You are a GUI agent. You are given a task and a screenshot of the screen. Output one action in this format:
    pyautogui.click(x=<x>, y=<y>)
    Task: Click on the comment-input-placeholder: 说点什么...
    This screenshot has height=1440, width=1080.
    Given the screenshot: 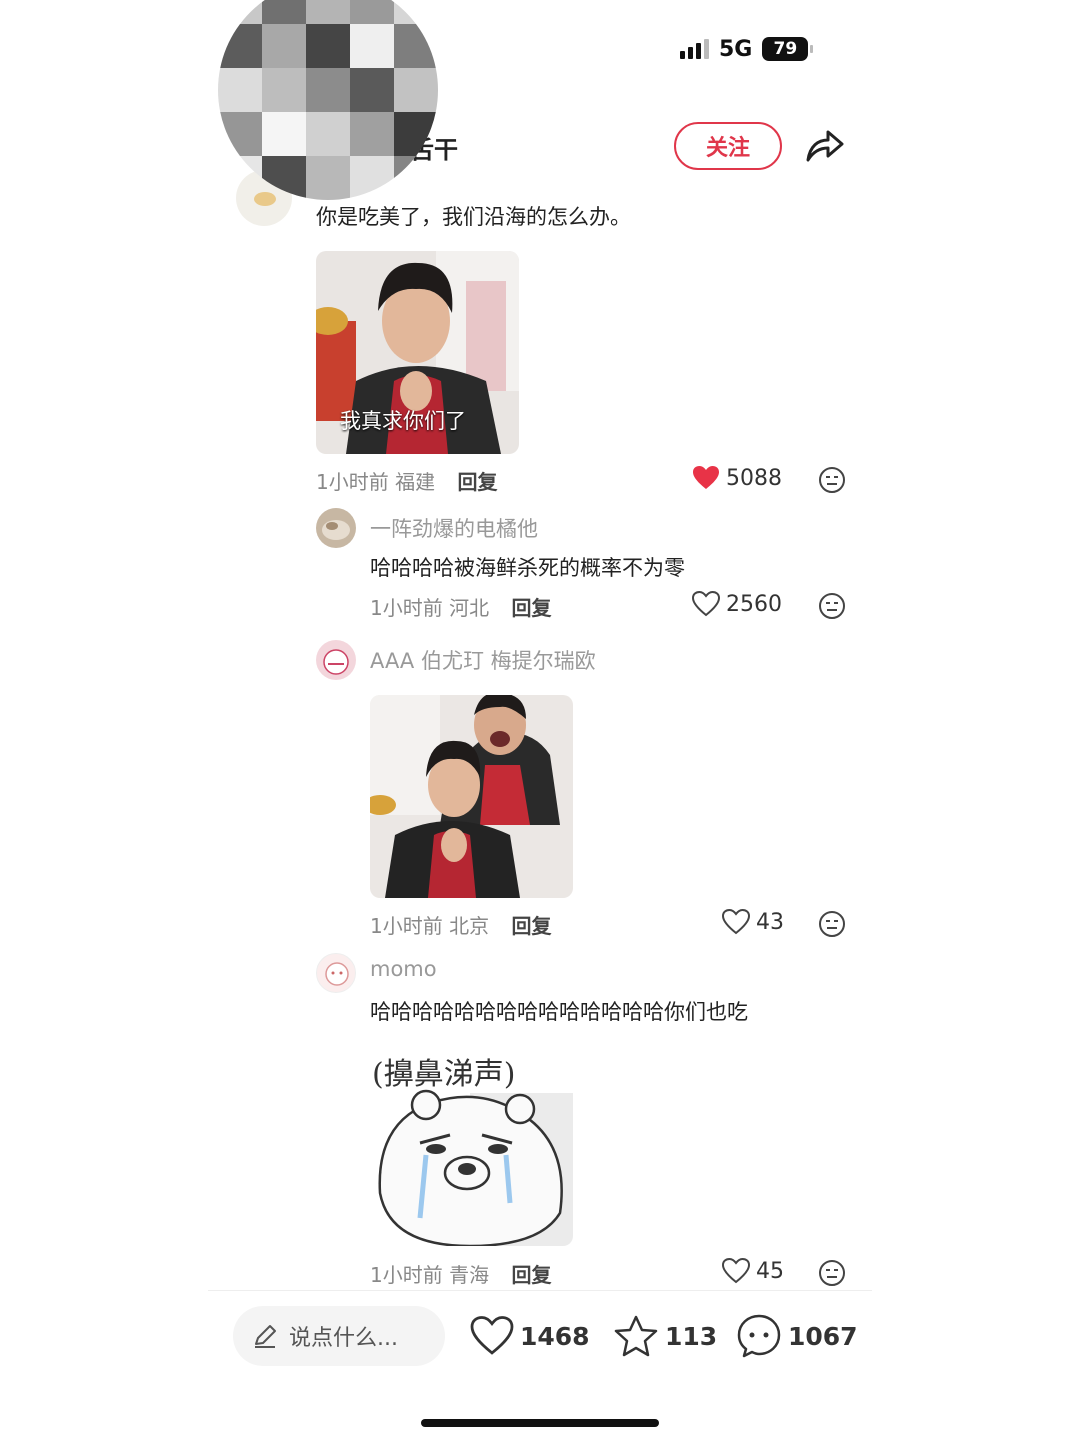 What is the action you would take?
    pyautogui.click(x=343, y=1338)
    